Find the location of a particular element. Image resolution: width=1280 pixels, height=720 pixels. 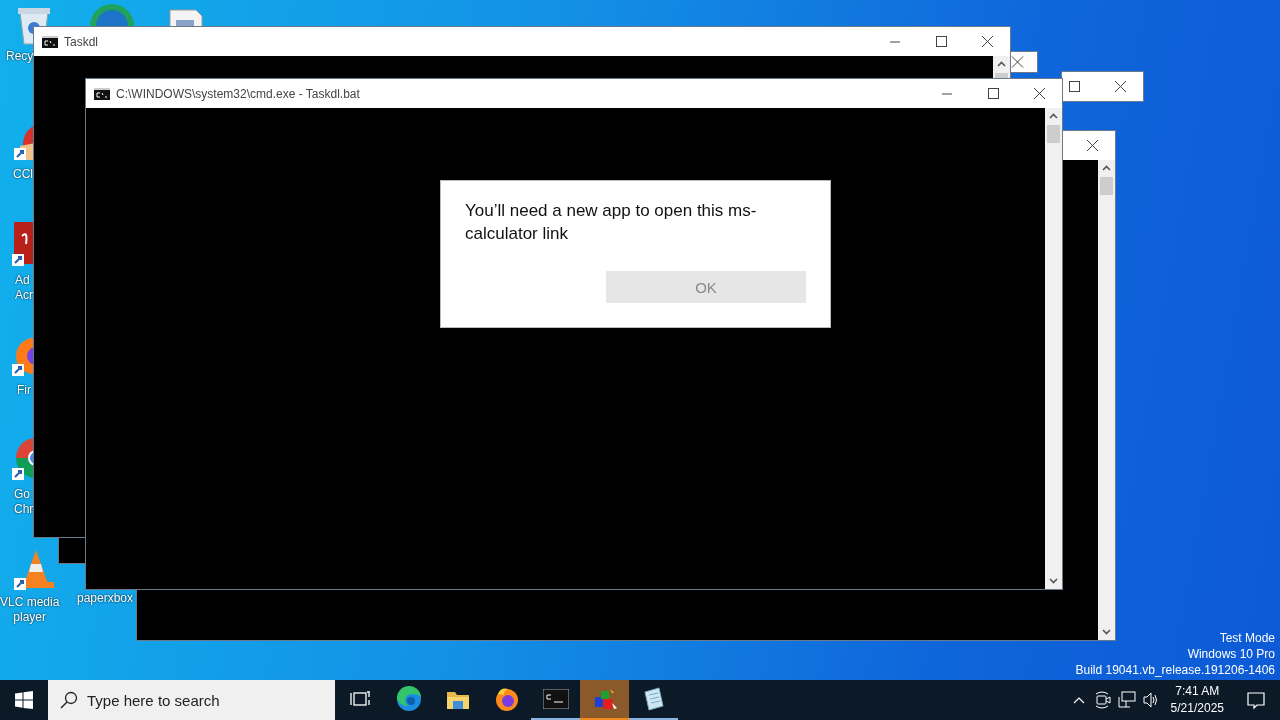

search-field: Type here to search is located at coordinates (191, 700).